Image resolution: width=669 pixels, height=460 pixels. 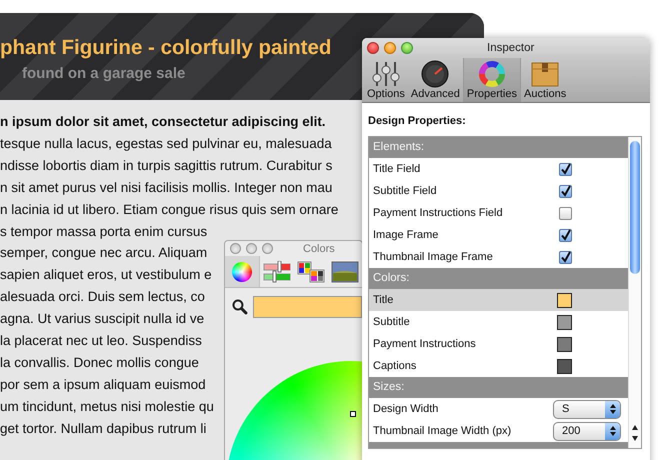 I want to click on search-icon, so click(x=240, y=307).